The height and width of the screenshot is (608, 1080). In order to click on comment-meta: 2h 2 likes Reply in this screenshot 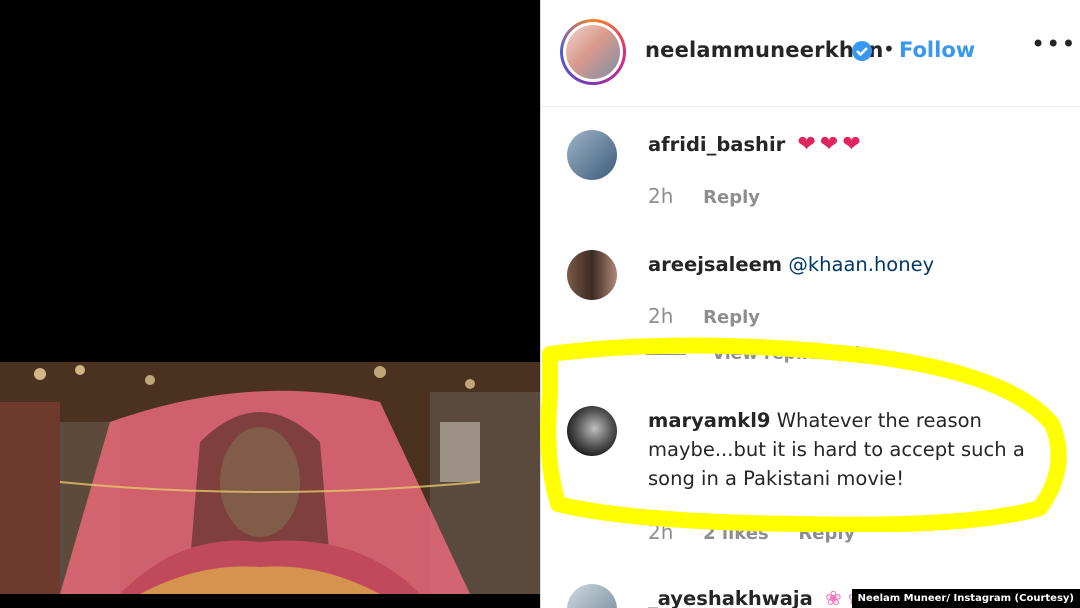, I will do `click(763, 532)`.